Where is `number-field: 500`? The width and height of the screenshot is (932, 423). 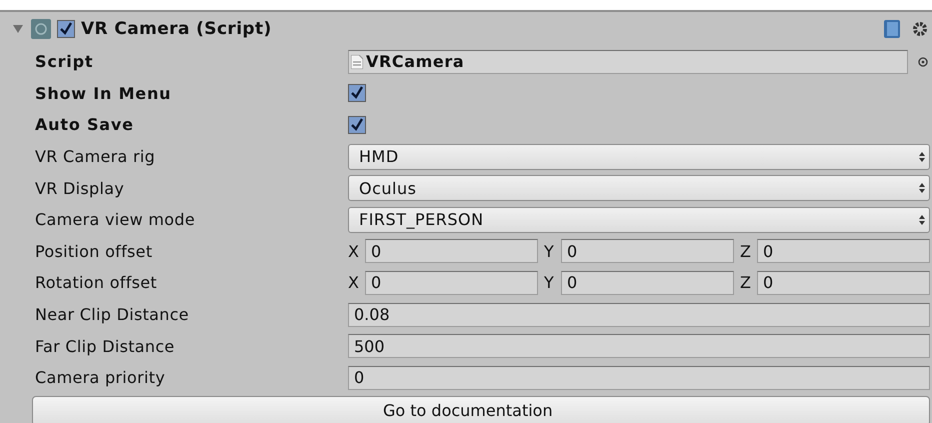 number-field: 500 is located at coordinates (639, 346).